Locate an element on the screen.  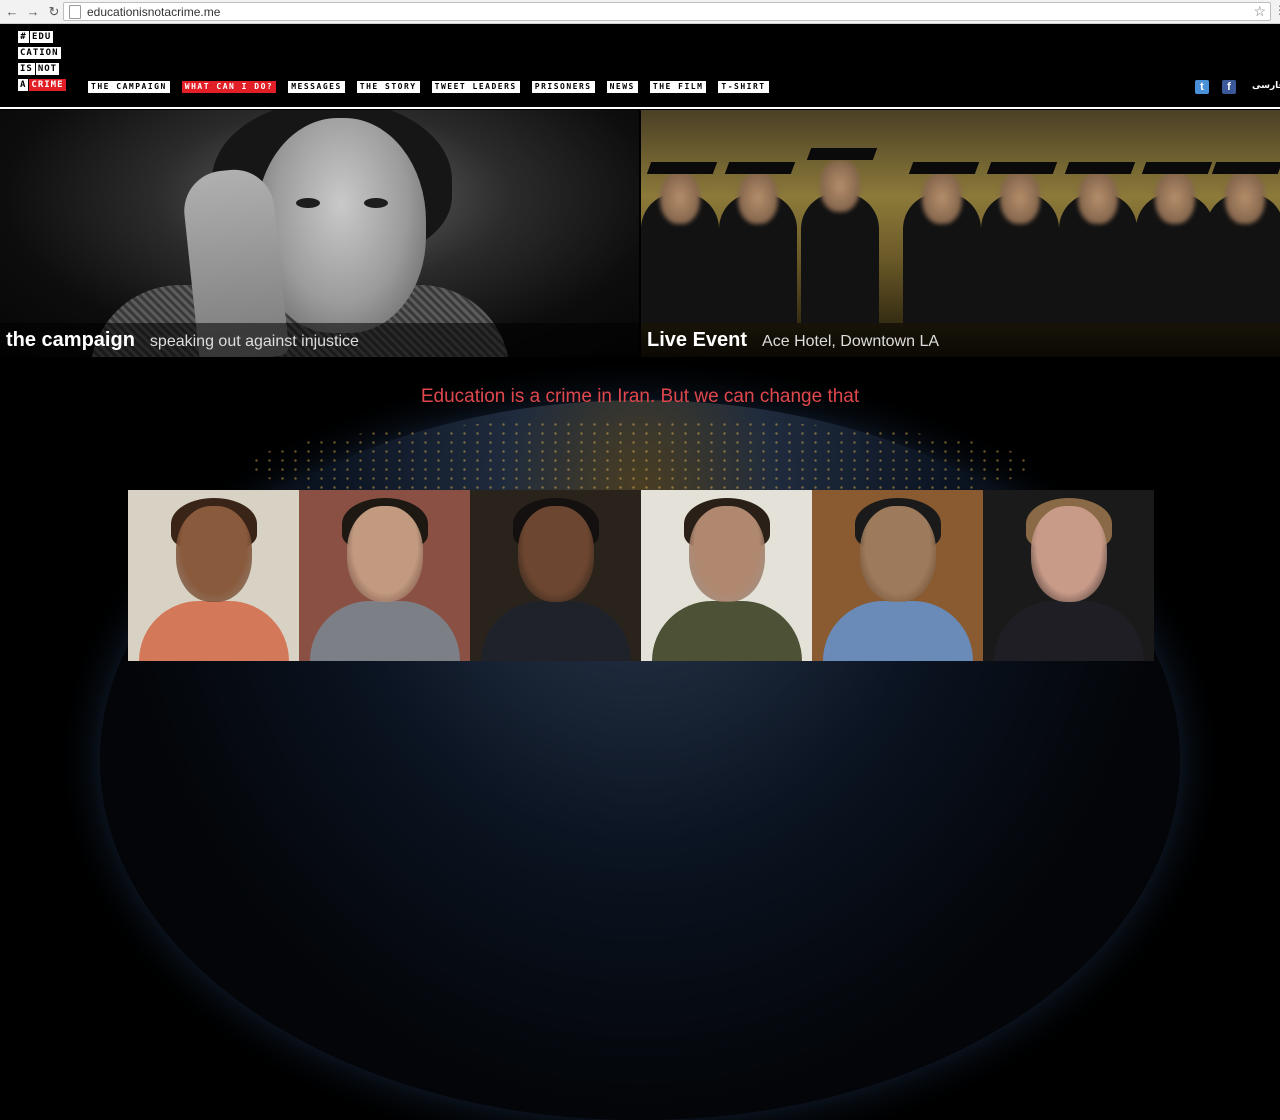
video-messages-strip is located at coordinates (641, 575).